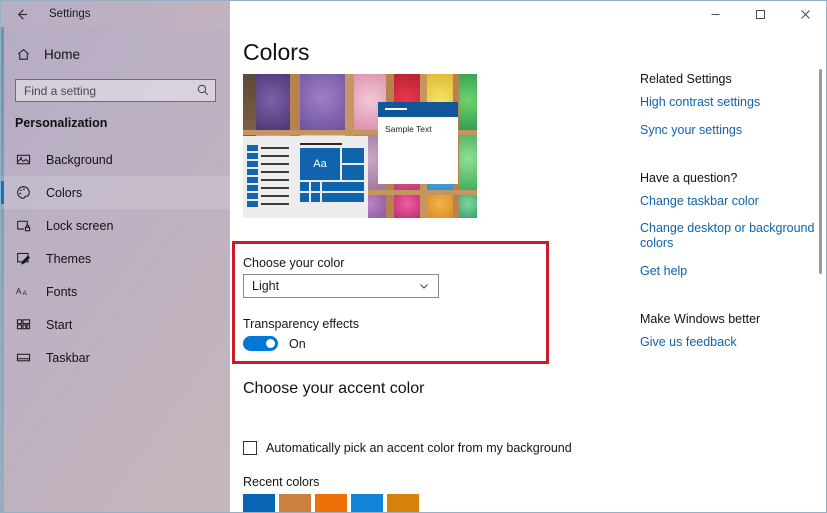 This screenshot has width=827, height=513. I want to click on preview-tile-text: Aa, so click(320, 164).